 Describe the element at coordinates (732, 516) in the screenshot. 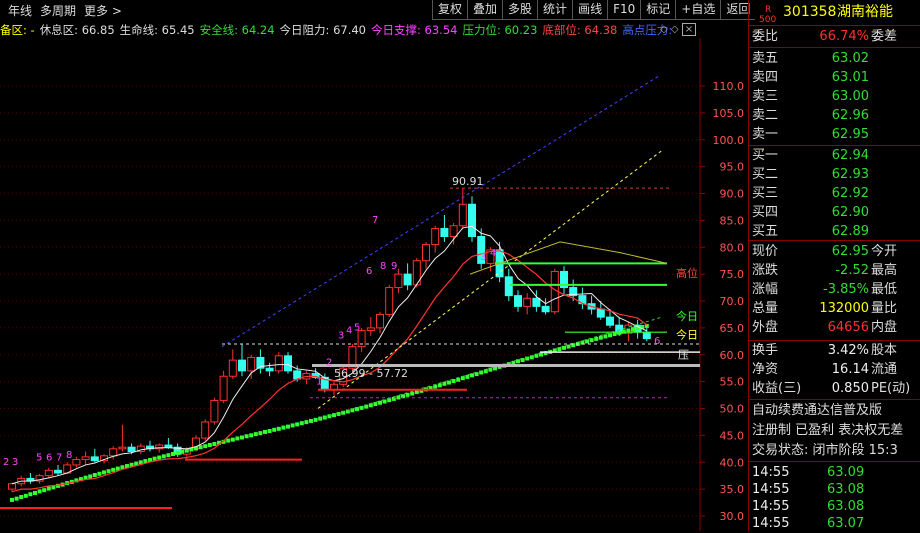

I see `axis-tick-label: 30.0` at that location.